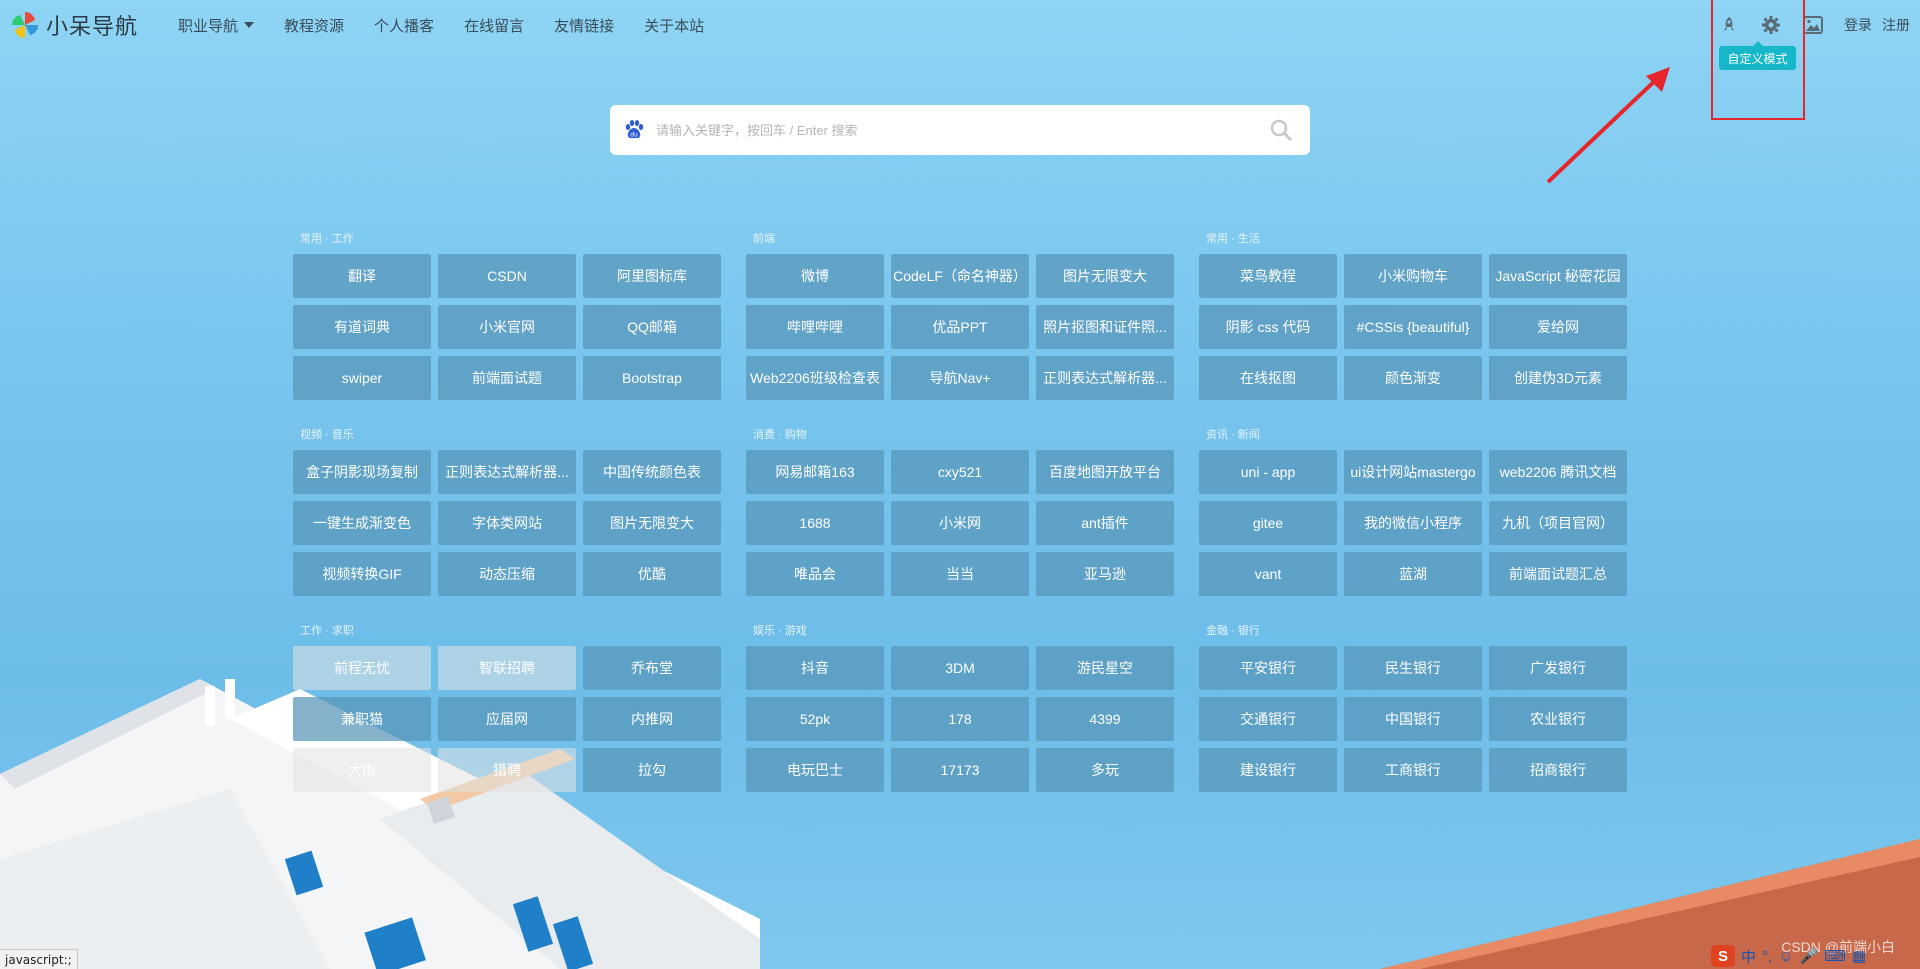 The width and height of the screenshot is (1920, 969). Describe the element at coordinates (960, 574) in the screenshot. I see `link-tile: 当当` at that location.